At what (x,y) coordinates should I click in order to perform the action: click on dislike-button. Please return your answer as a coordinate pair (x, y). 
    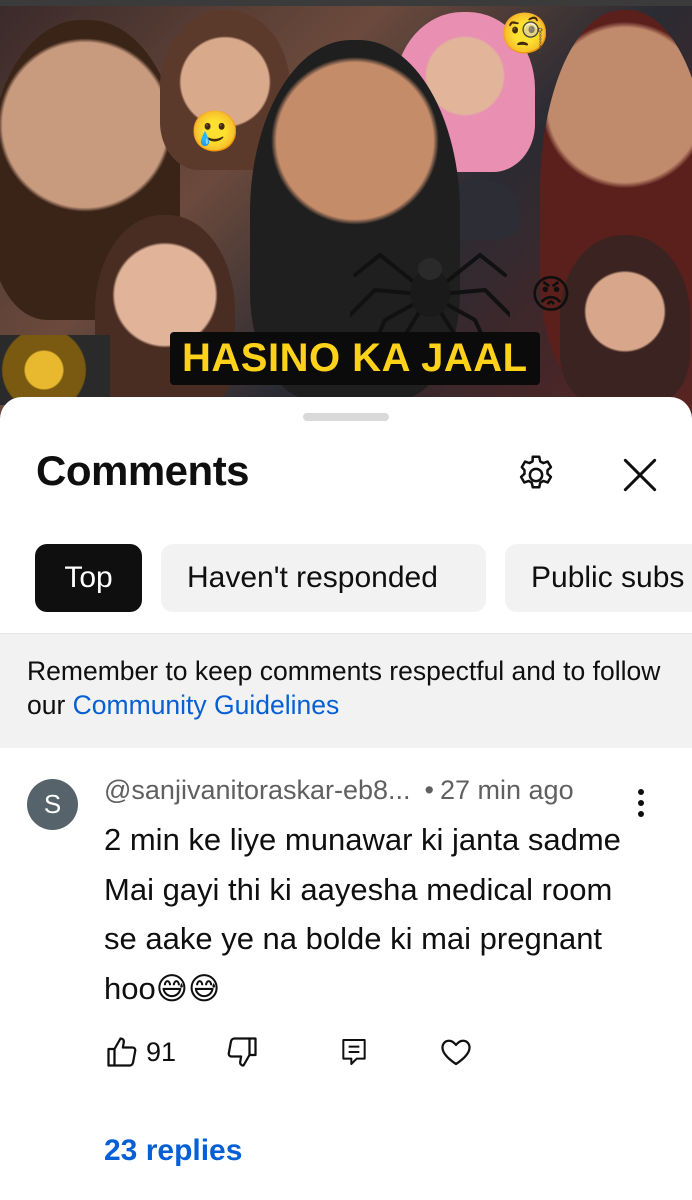
    Looking at the image, I should click on (242, 1052).